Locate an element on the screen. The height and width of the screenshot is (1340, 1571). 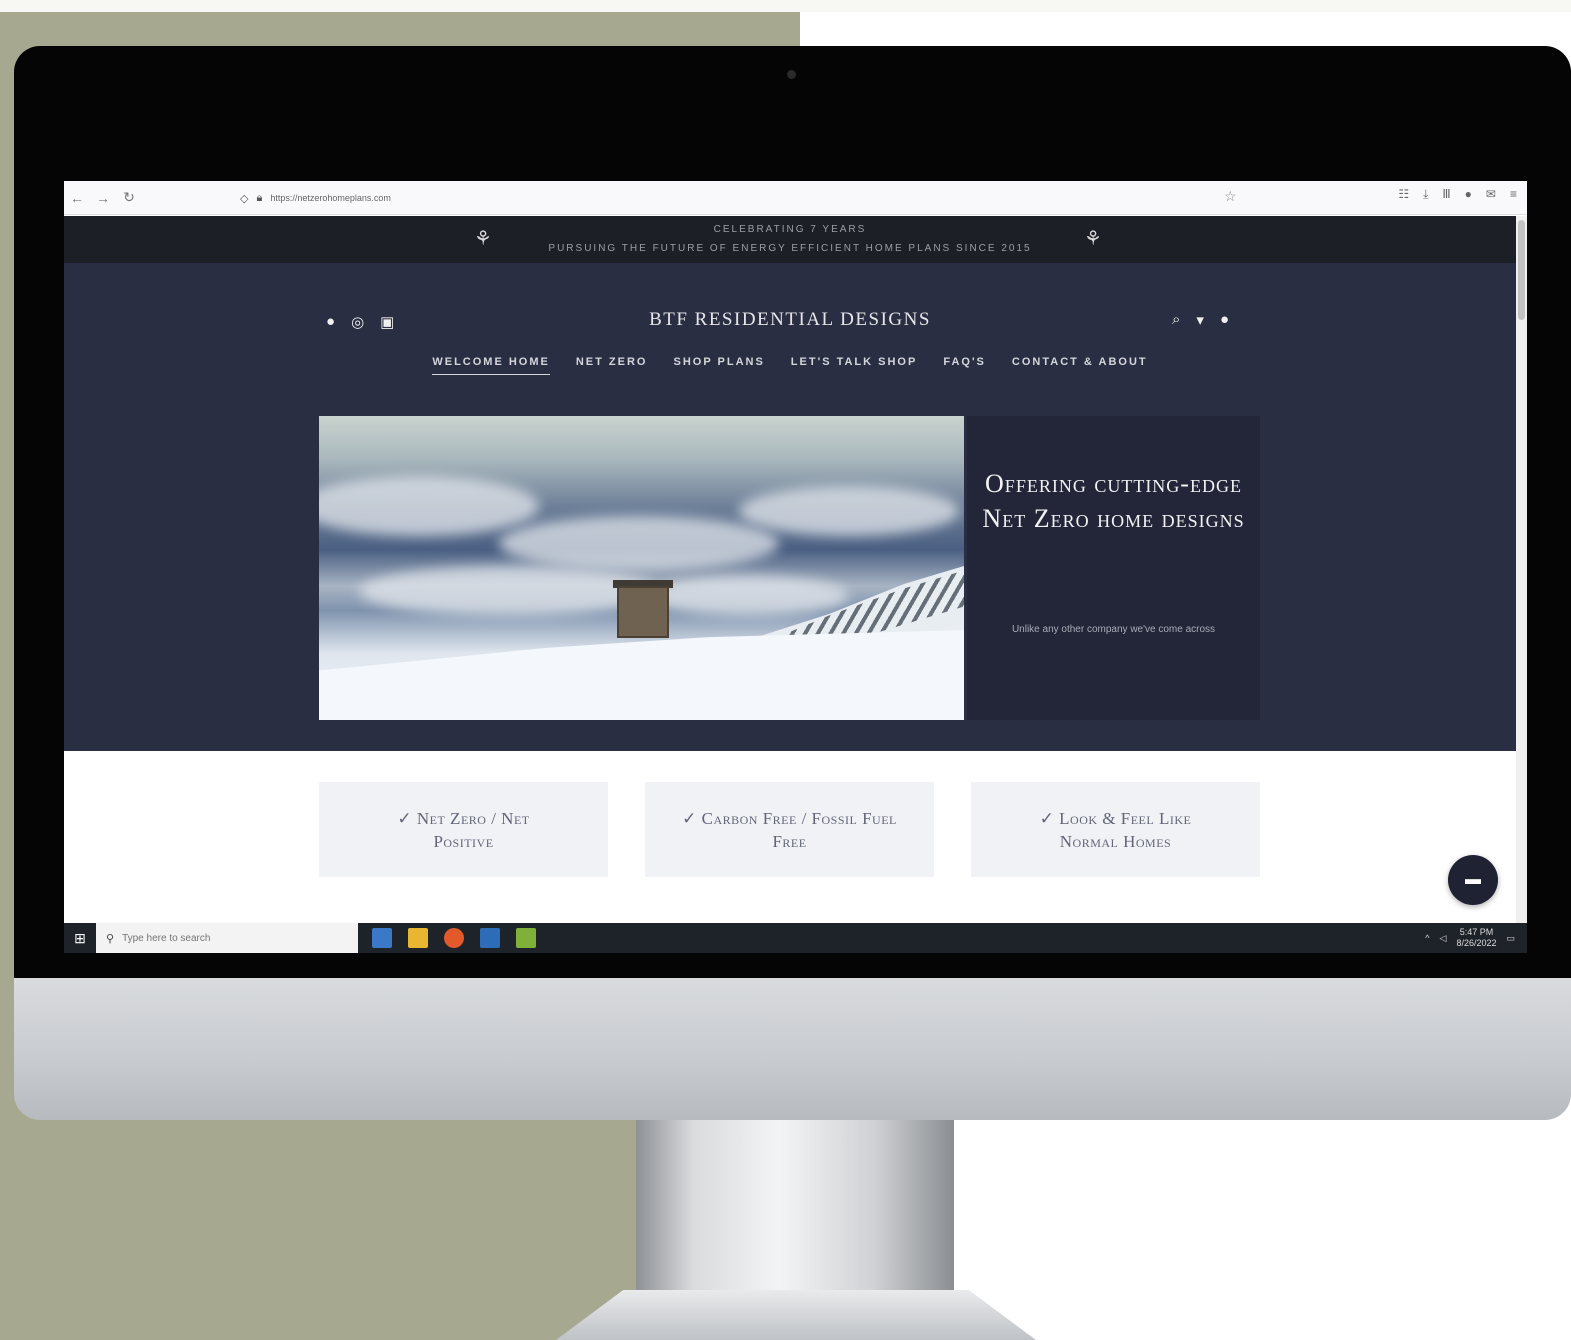
leaf-icon-right: ⚘ is located at coordinates (1094, 239).